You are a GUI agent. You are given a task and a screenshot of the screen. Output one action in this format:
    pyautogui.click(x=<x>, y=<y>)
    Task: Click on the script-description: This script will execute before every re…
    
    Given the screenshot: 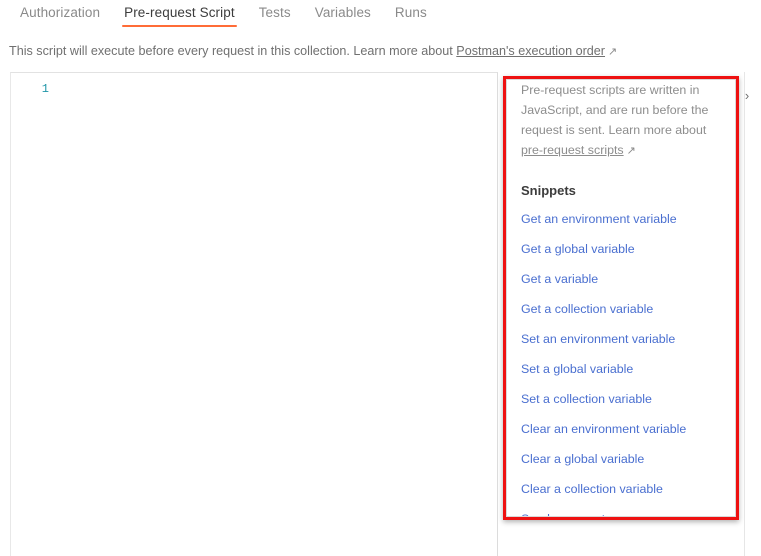 What is the action you would take?
    pyautogui.click(x=313, y=51)
    